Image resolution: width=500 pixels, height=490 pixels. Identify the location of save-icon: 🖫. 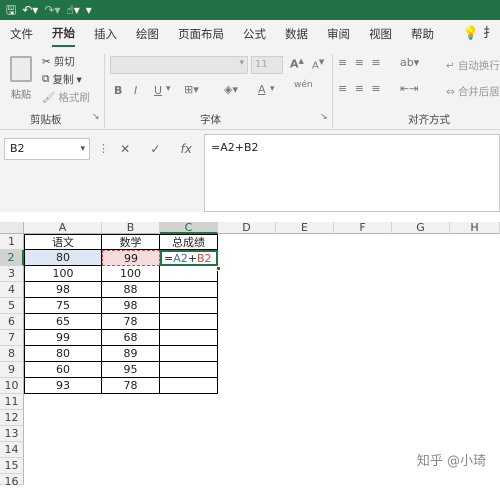
(11, 10).